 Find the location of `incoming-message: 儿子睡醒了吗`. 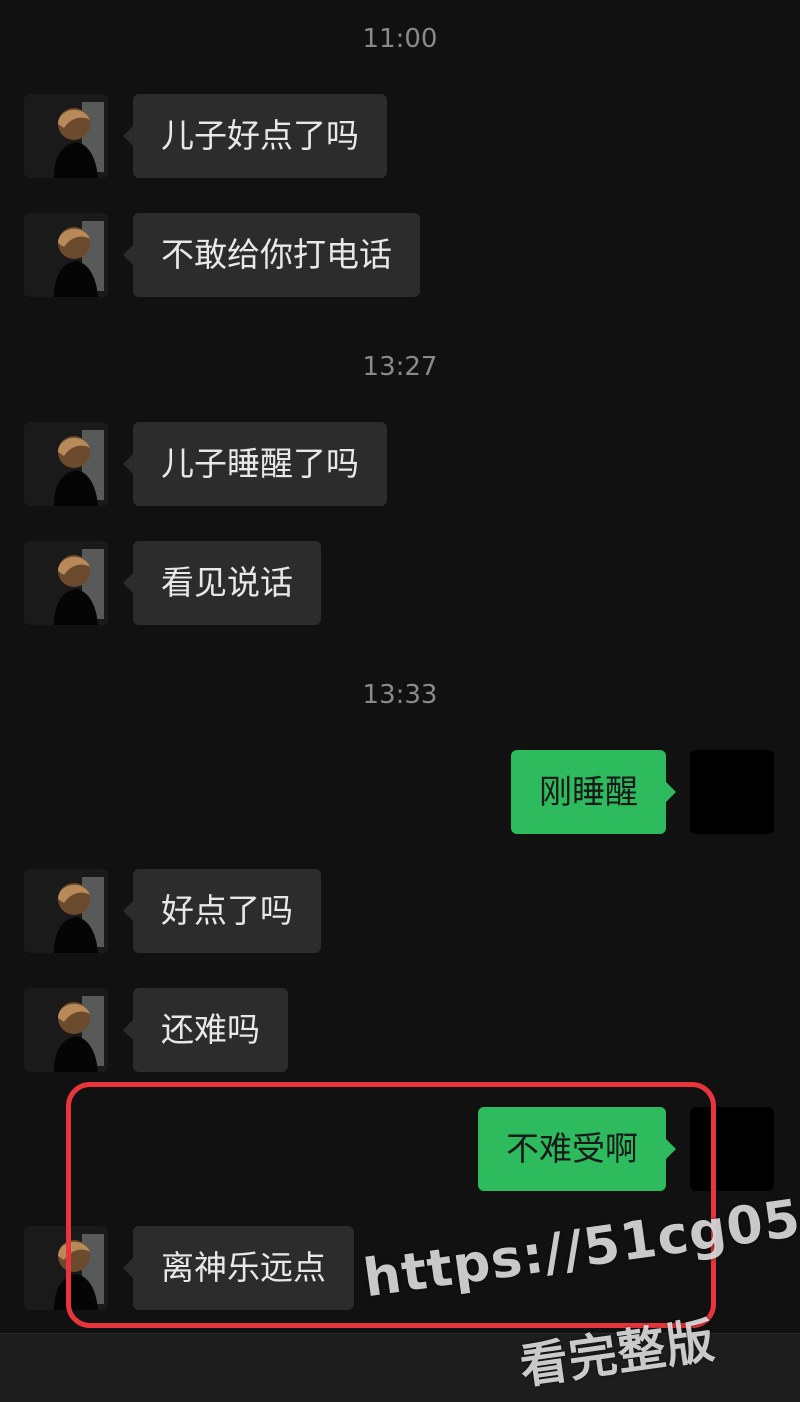

incoming-message: 儿子睡醒了吗 is located at coordinates (255, 464).